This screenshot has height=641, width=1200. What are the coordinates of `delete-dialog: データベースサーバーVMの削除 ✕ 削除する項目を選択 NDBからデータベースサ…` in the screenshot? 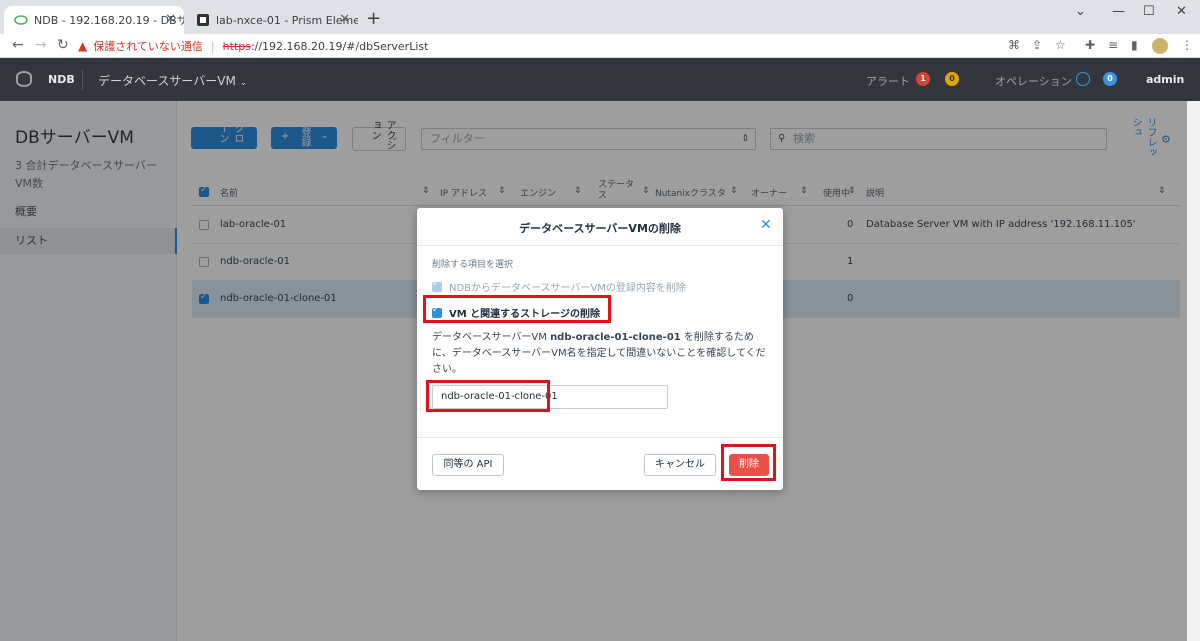 It's located at (600, 349).